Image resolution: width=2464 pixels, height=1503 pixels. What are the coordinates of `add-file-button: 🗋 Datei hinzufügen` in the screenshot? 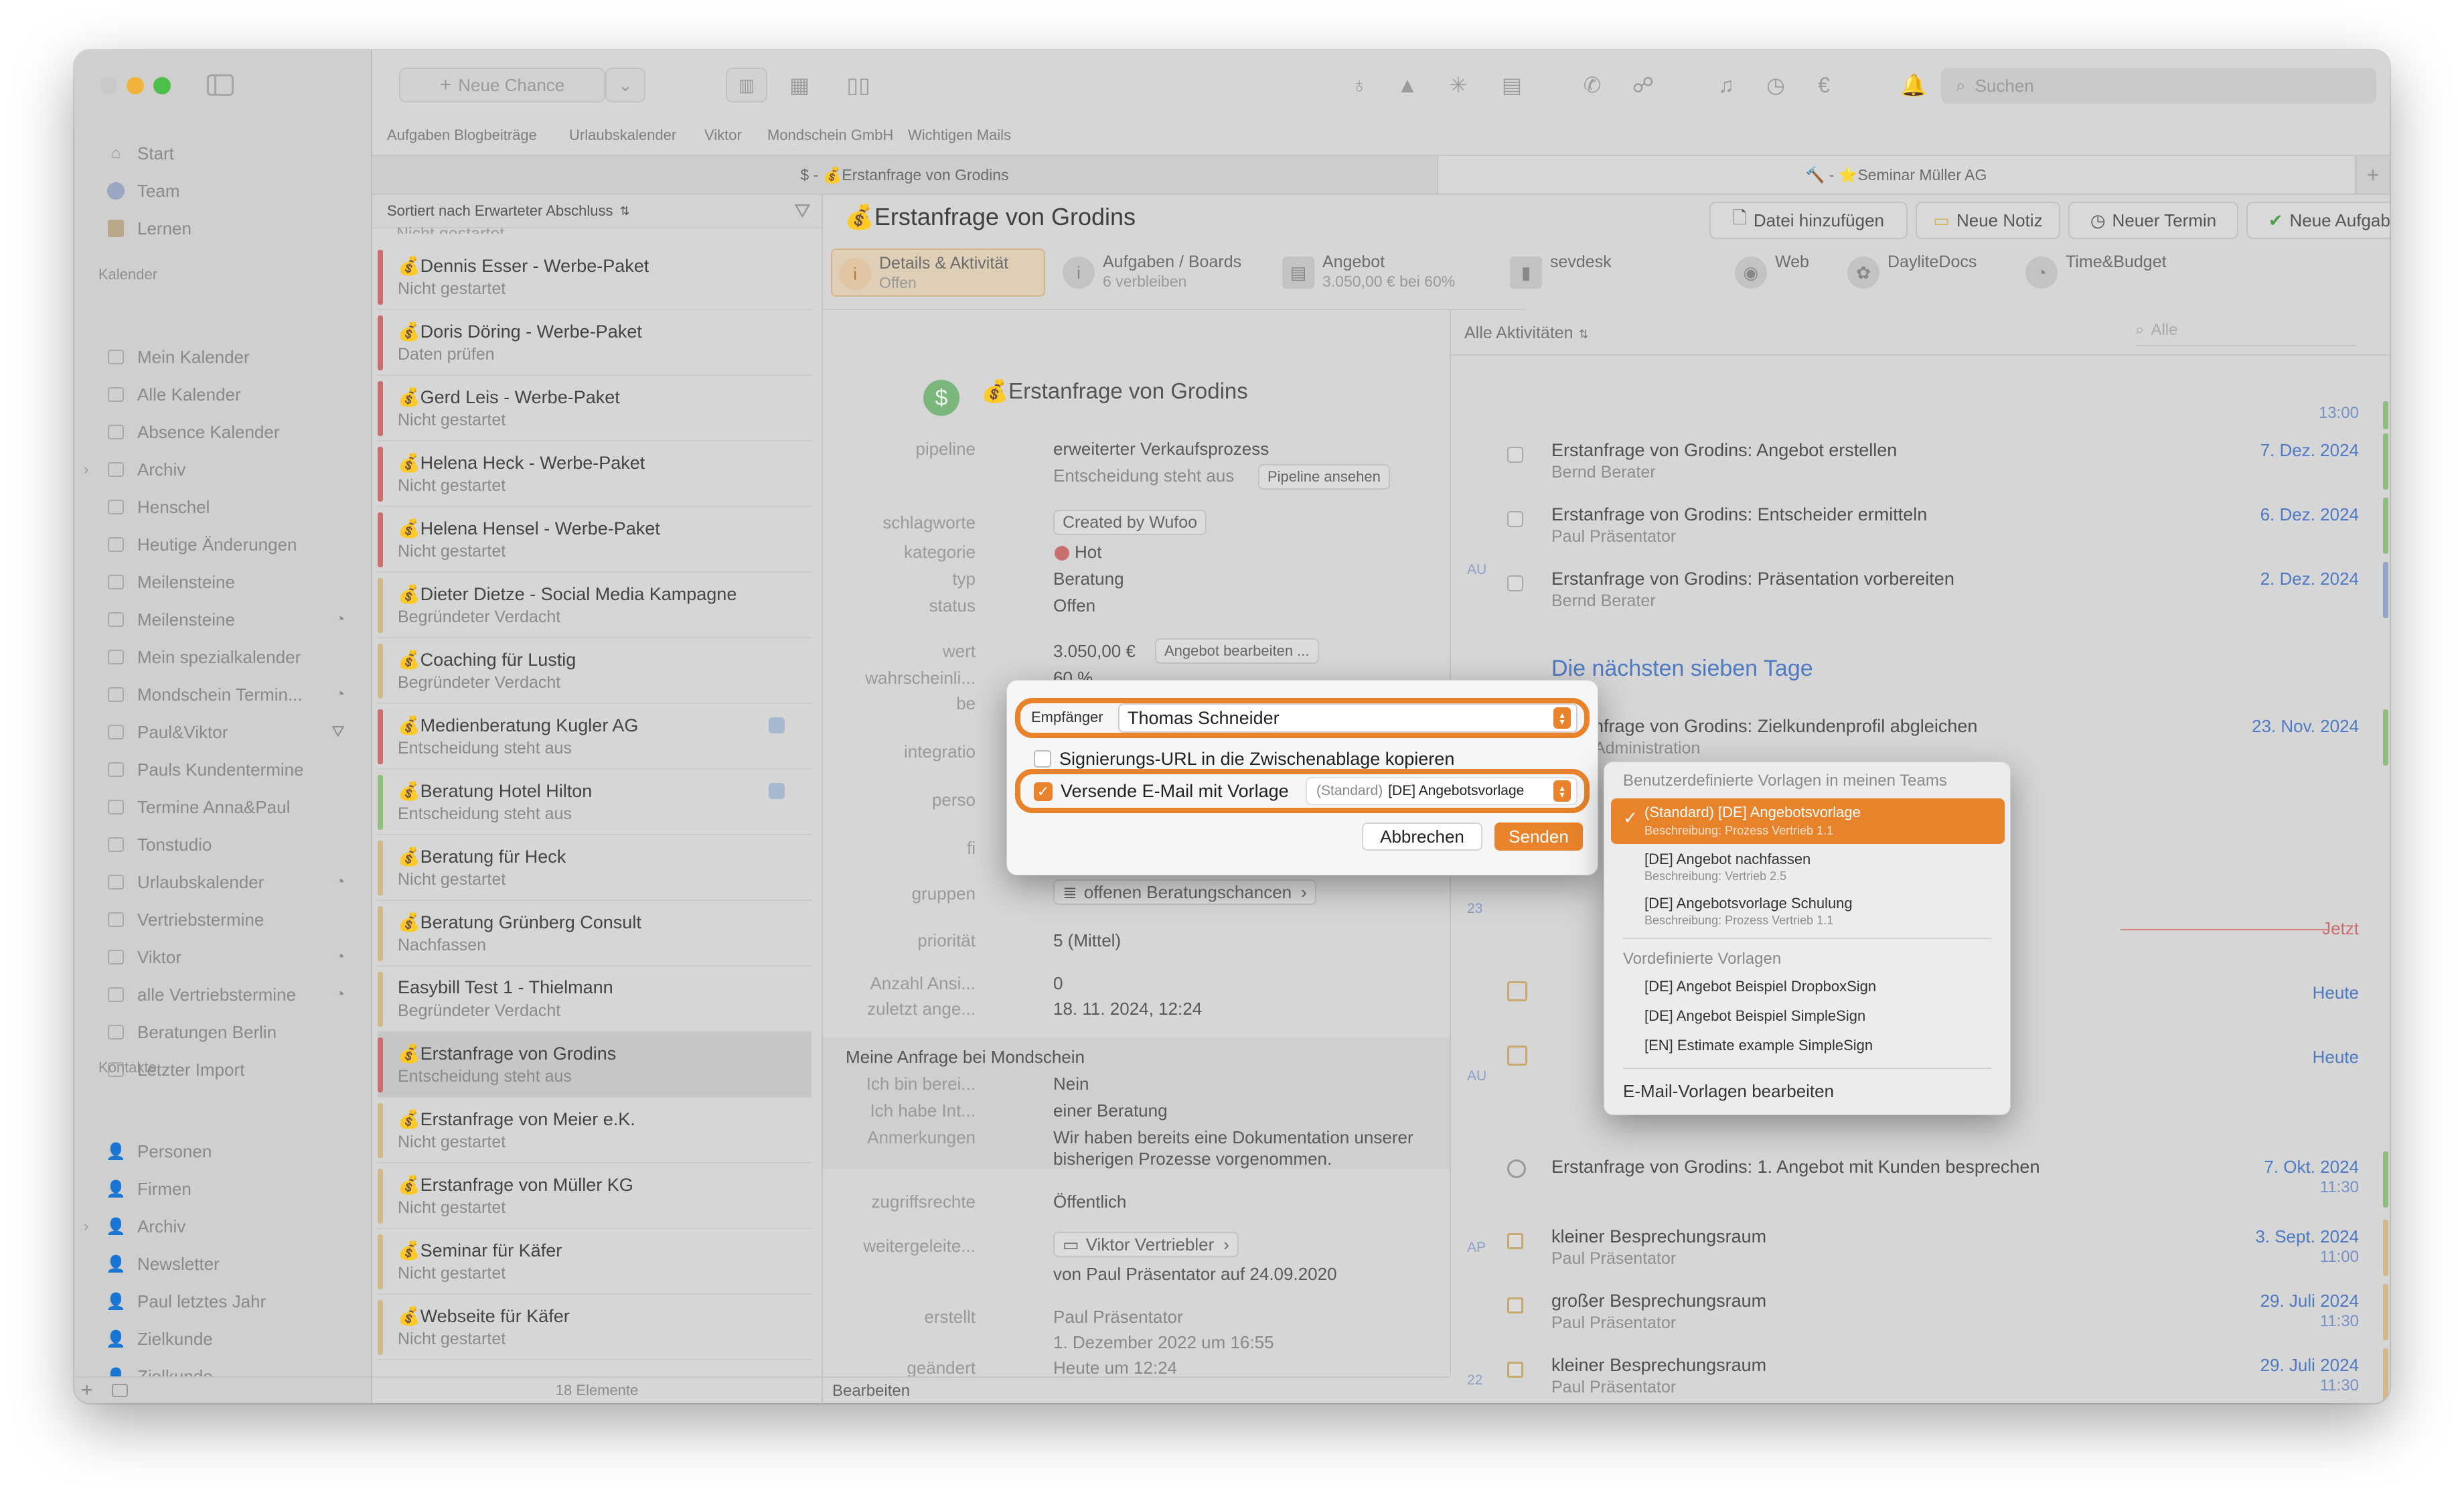 It's located at (1808, 220).